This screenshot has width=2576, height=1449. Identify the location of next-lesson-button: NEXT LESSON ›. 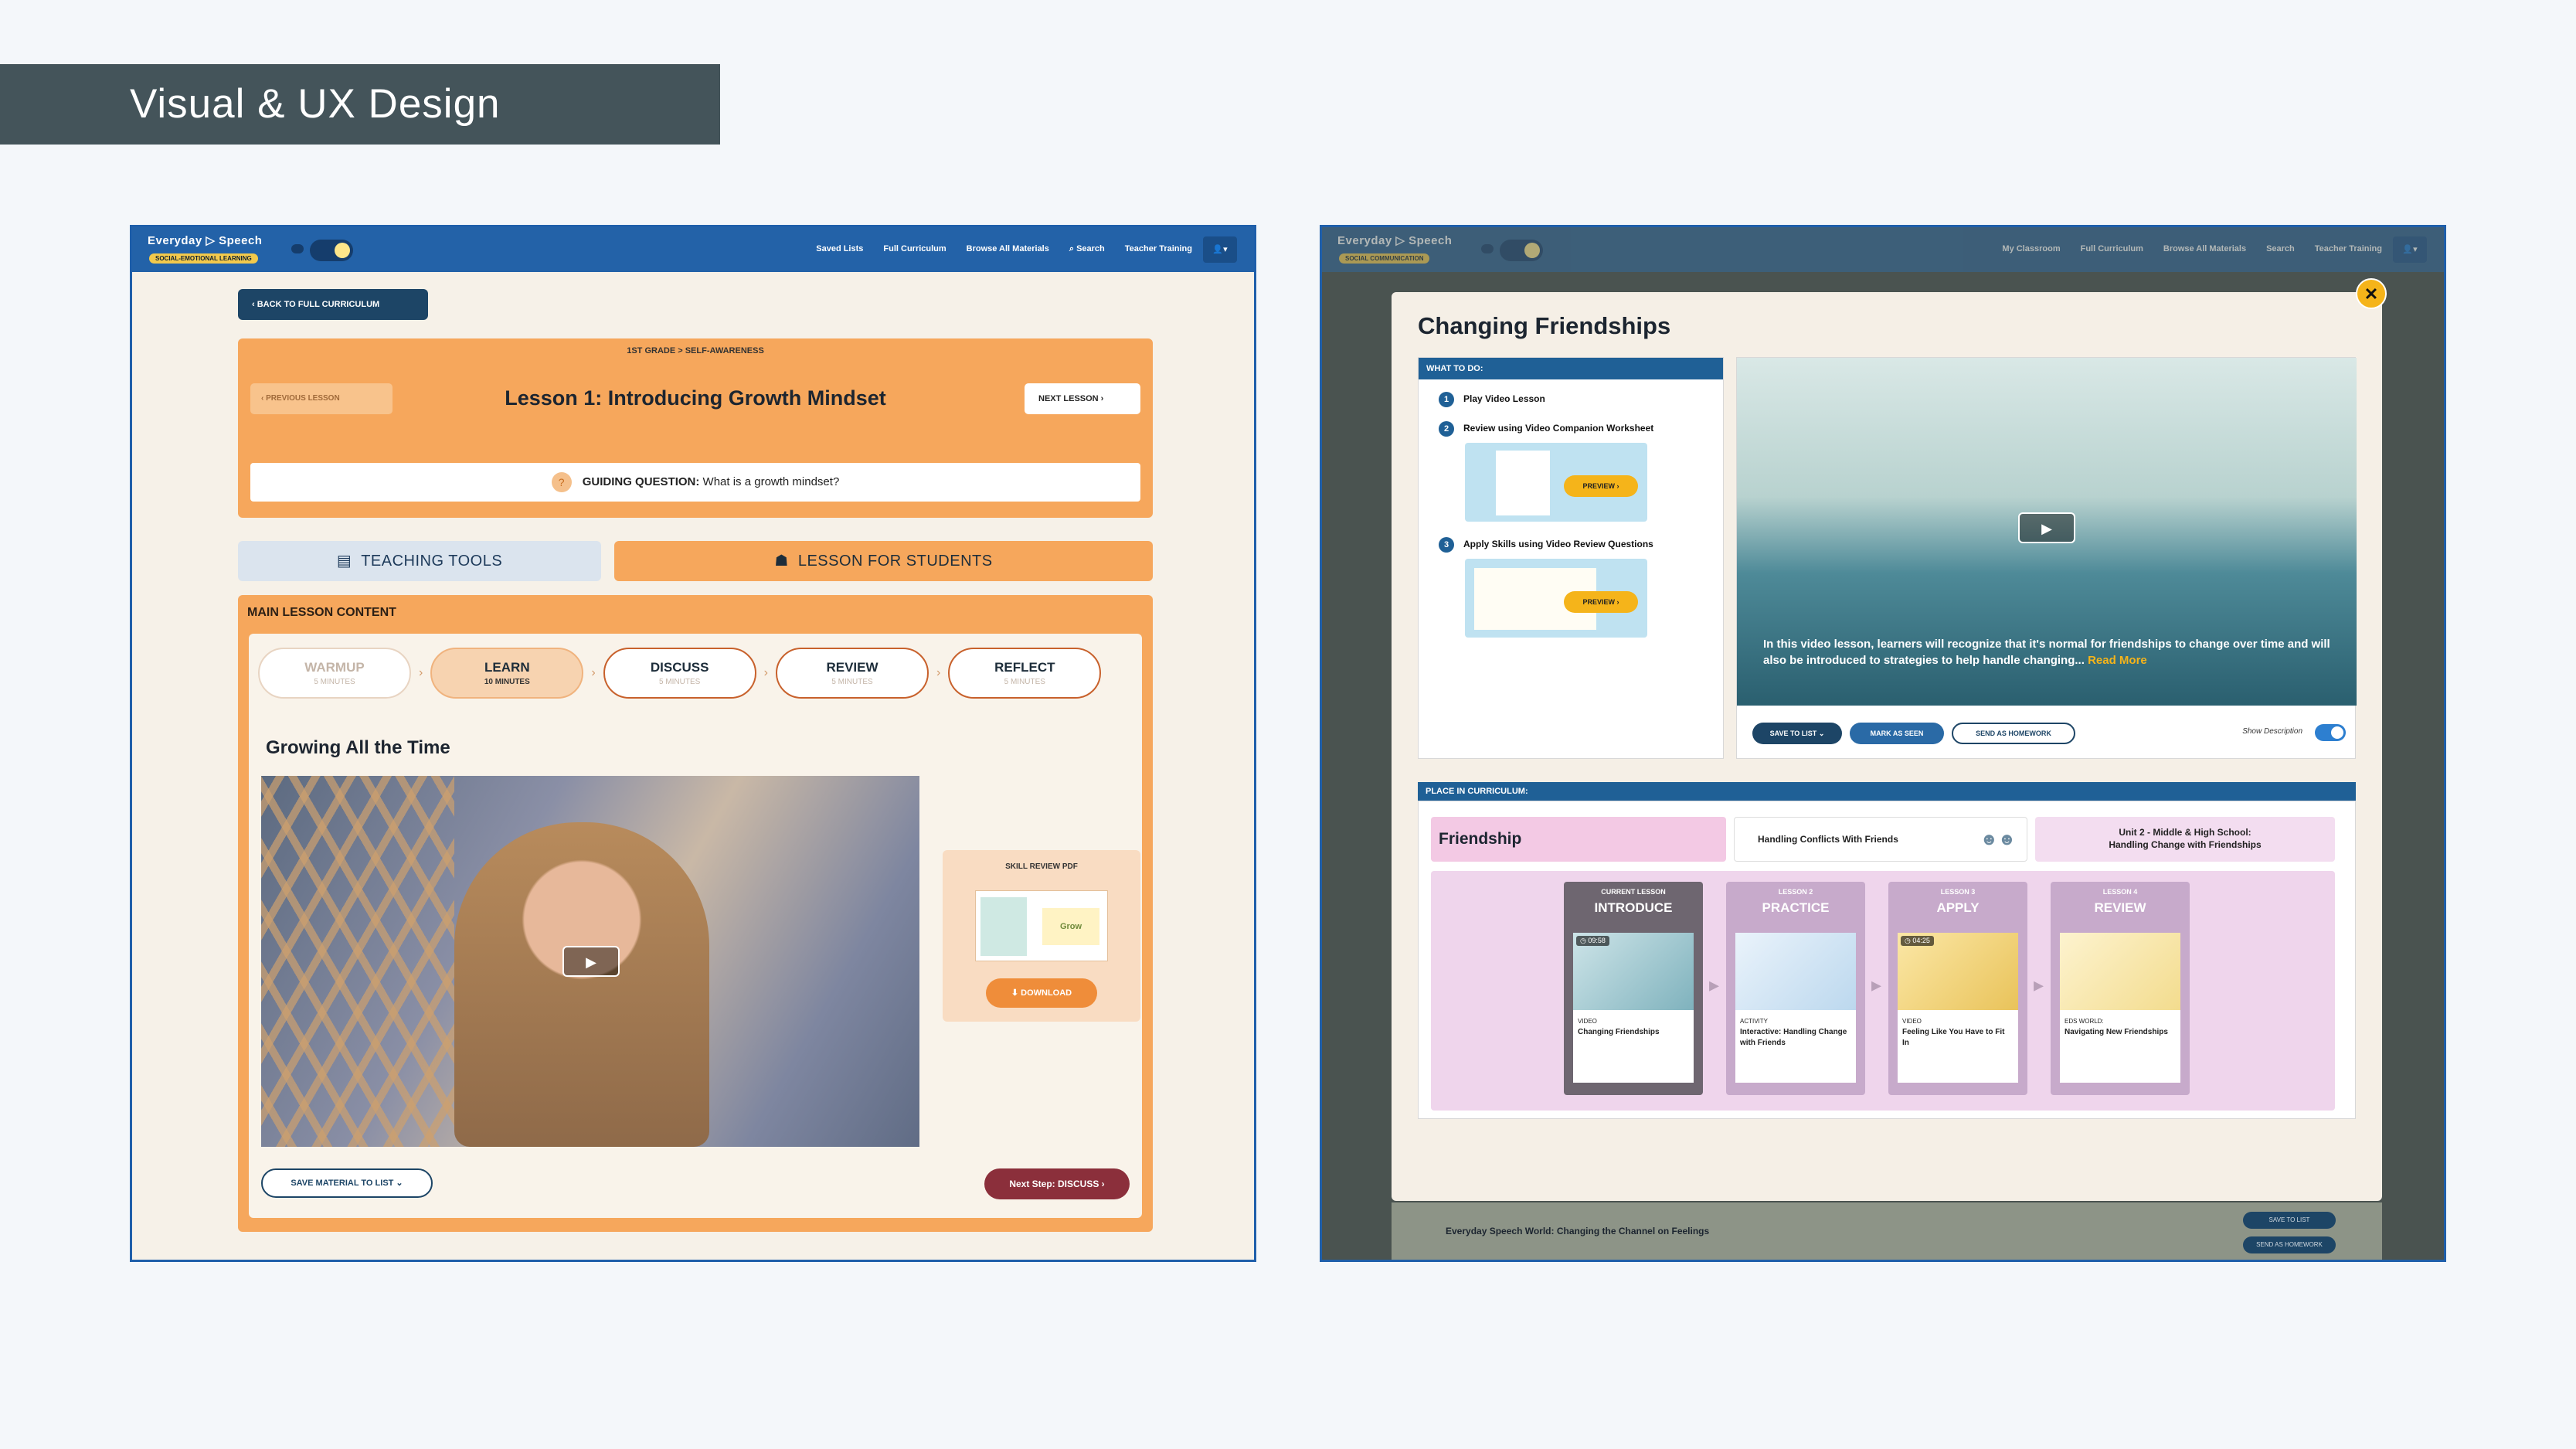
(1082, 399).